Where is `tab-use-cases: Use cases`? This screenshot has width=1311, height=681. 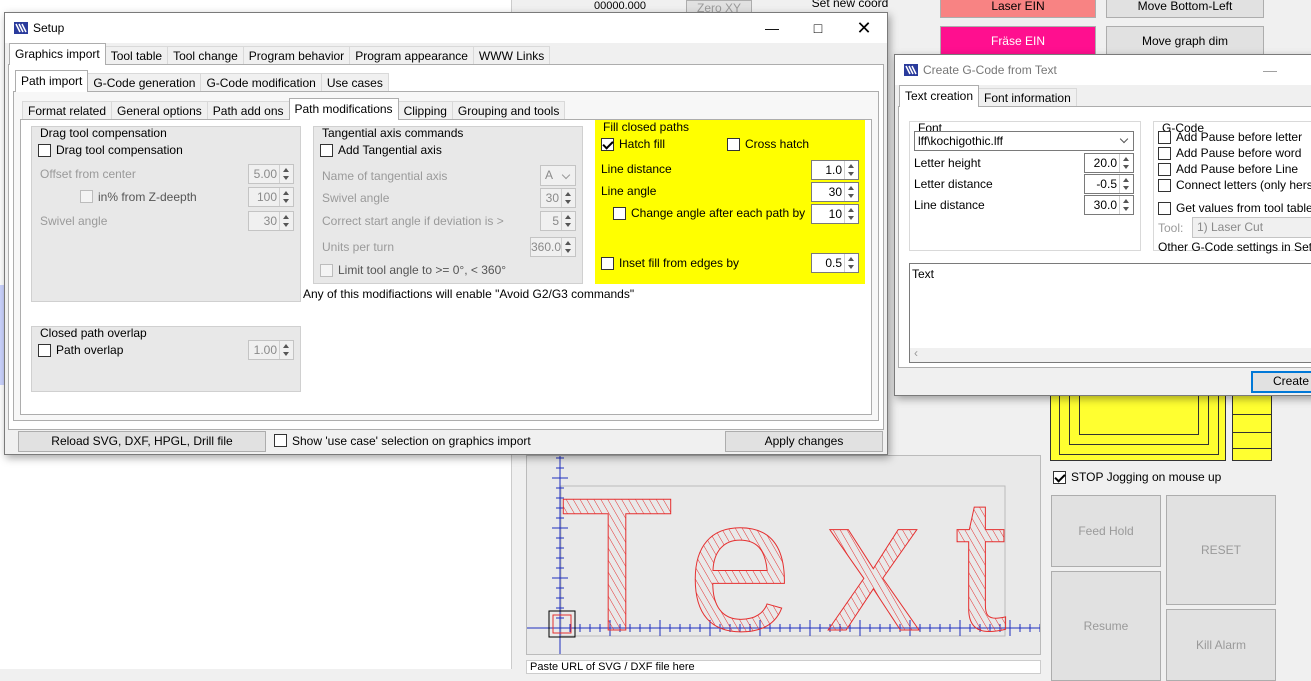
tab-use-cases: Use cases is located at coordinates (354, 82).